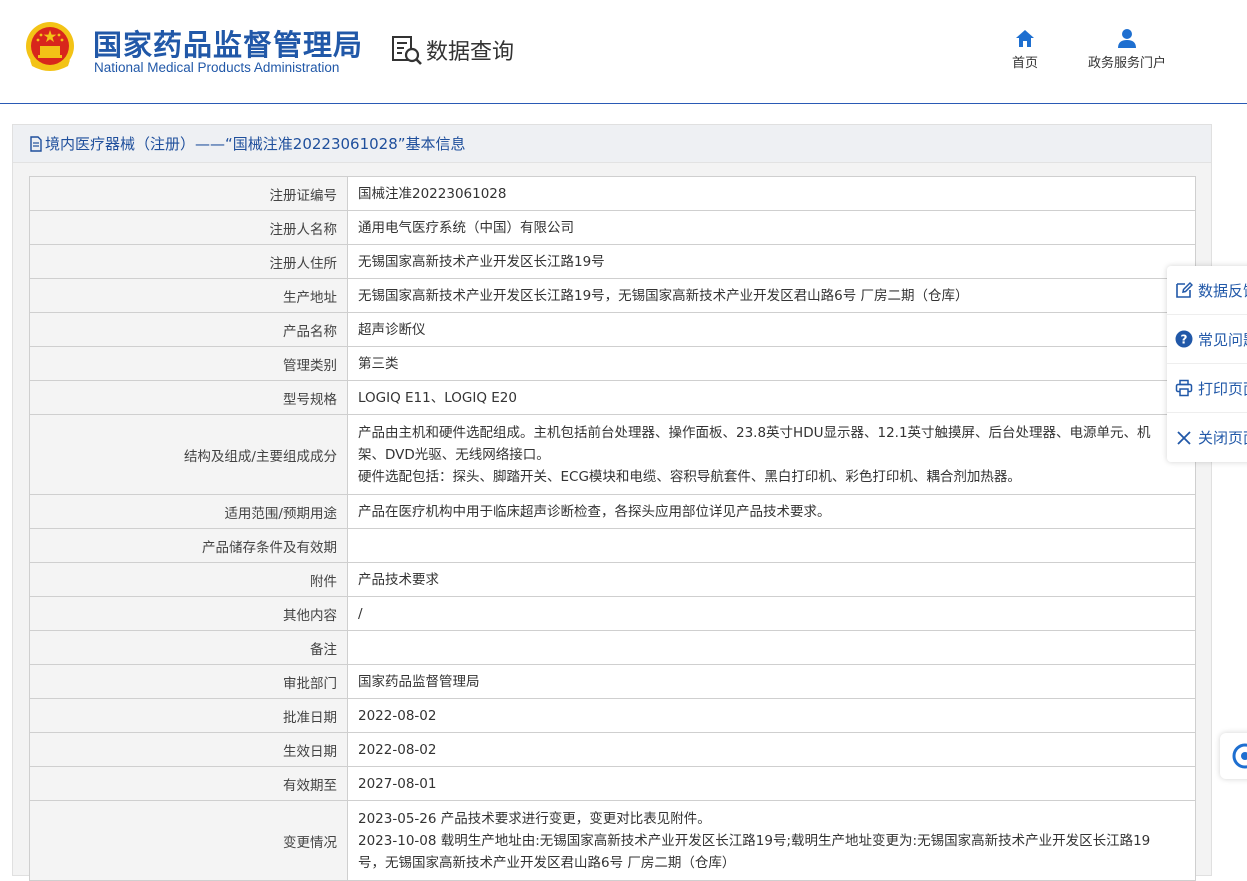 The height and width of the screenshot is (881, 1247). What do you see at coordinates (771, 613) in the screenshot?
I see `row-value: /` at bounding box center [771, 613].